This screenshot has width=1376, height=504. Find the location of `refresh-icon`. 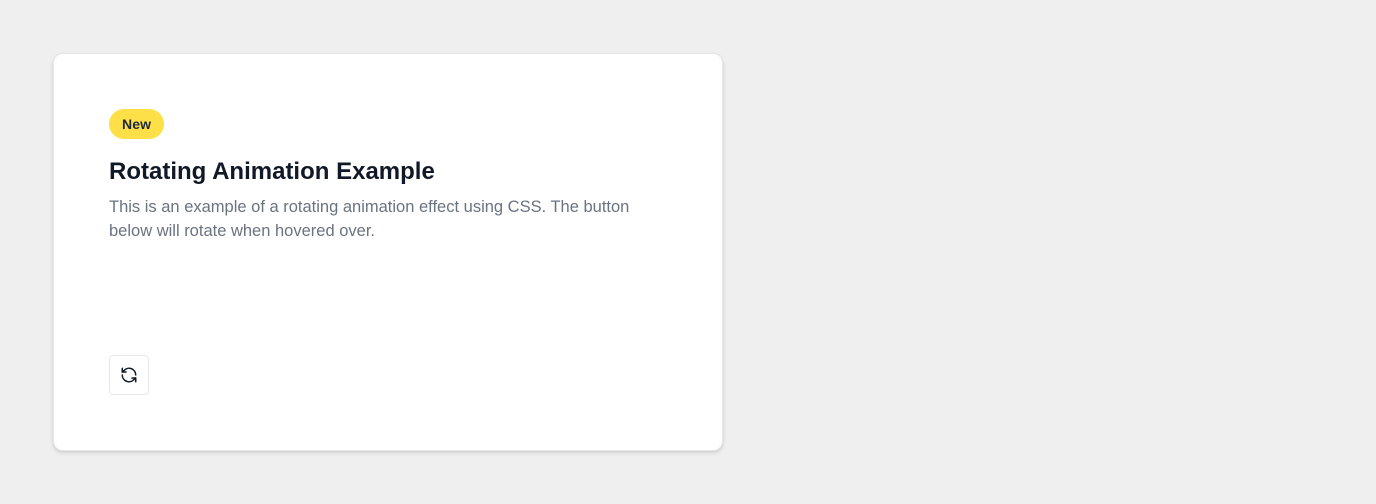

refresh-icon is located at coordinates (129, 375).